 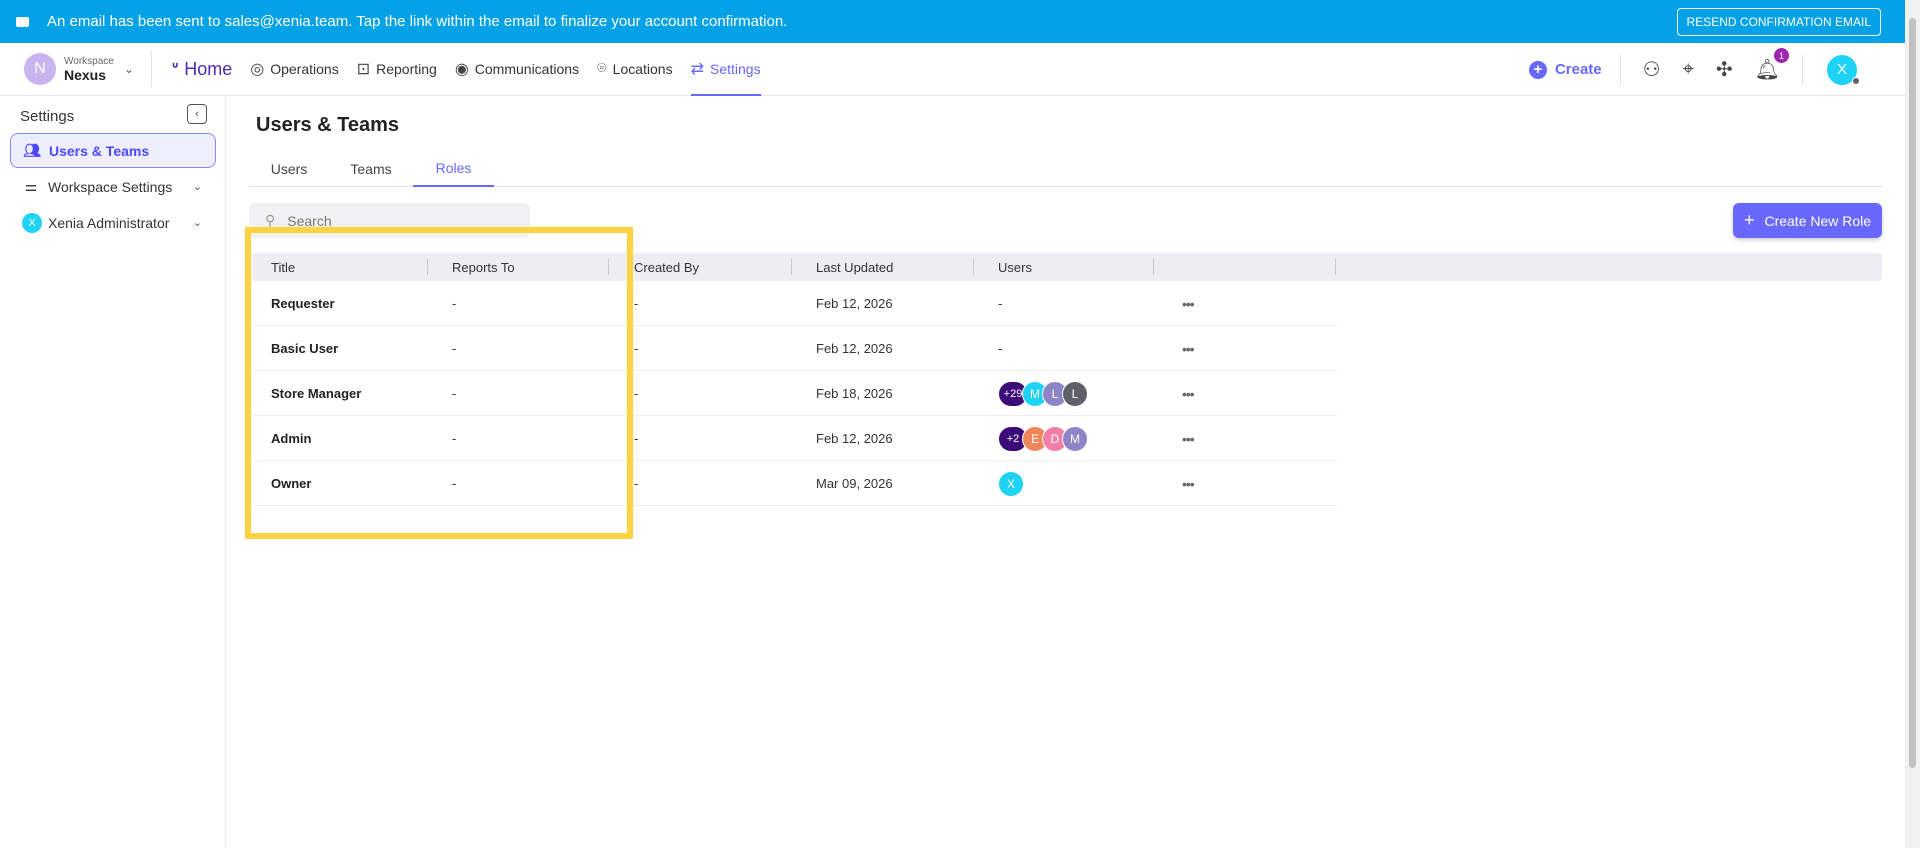 What do you see at coordinates (1772, 65) in the screenshot?
I see `bell-icon: 🔔︎ 1` at bounding box center [1772, 65].